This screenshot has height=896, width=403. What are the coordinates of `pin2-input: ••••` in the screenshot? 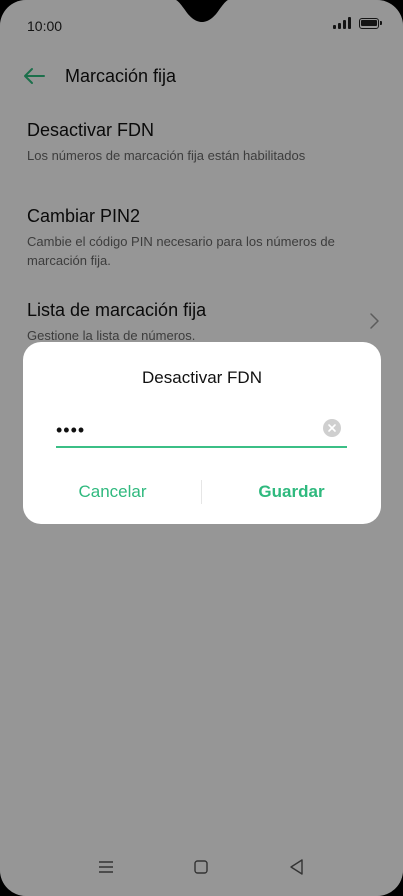 It's located at (201, 432).